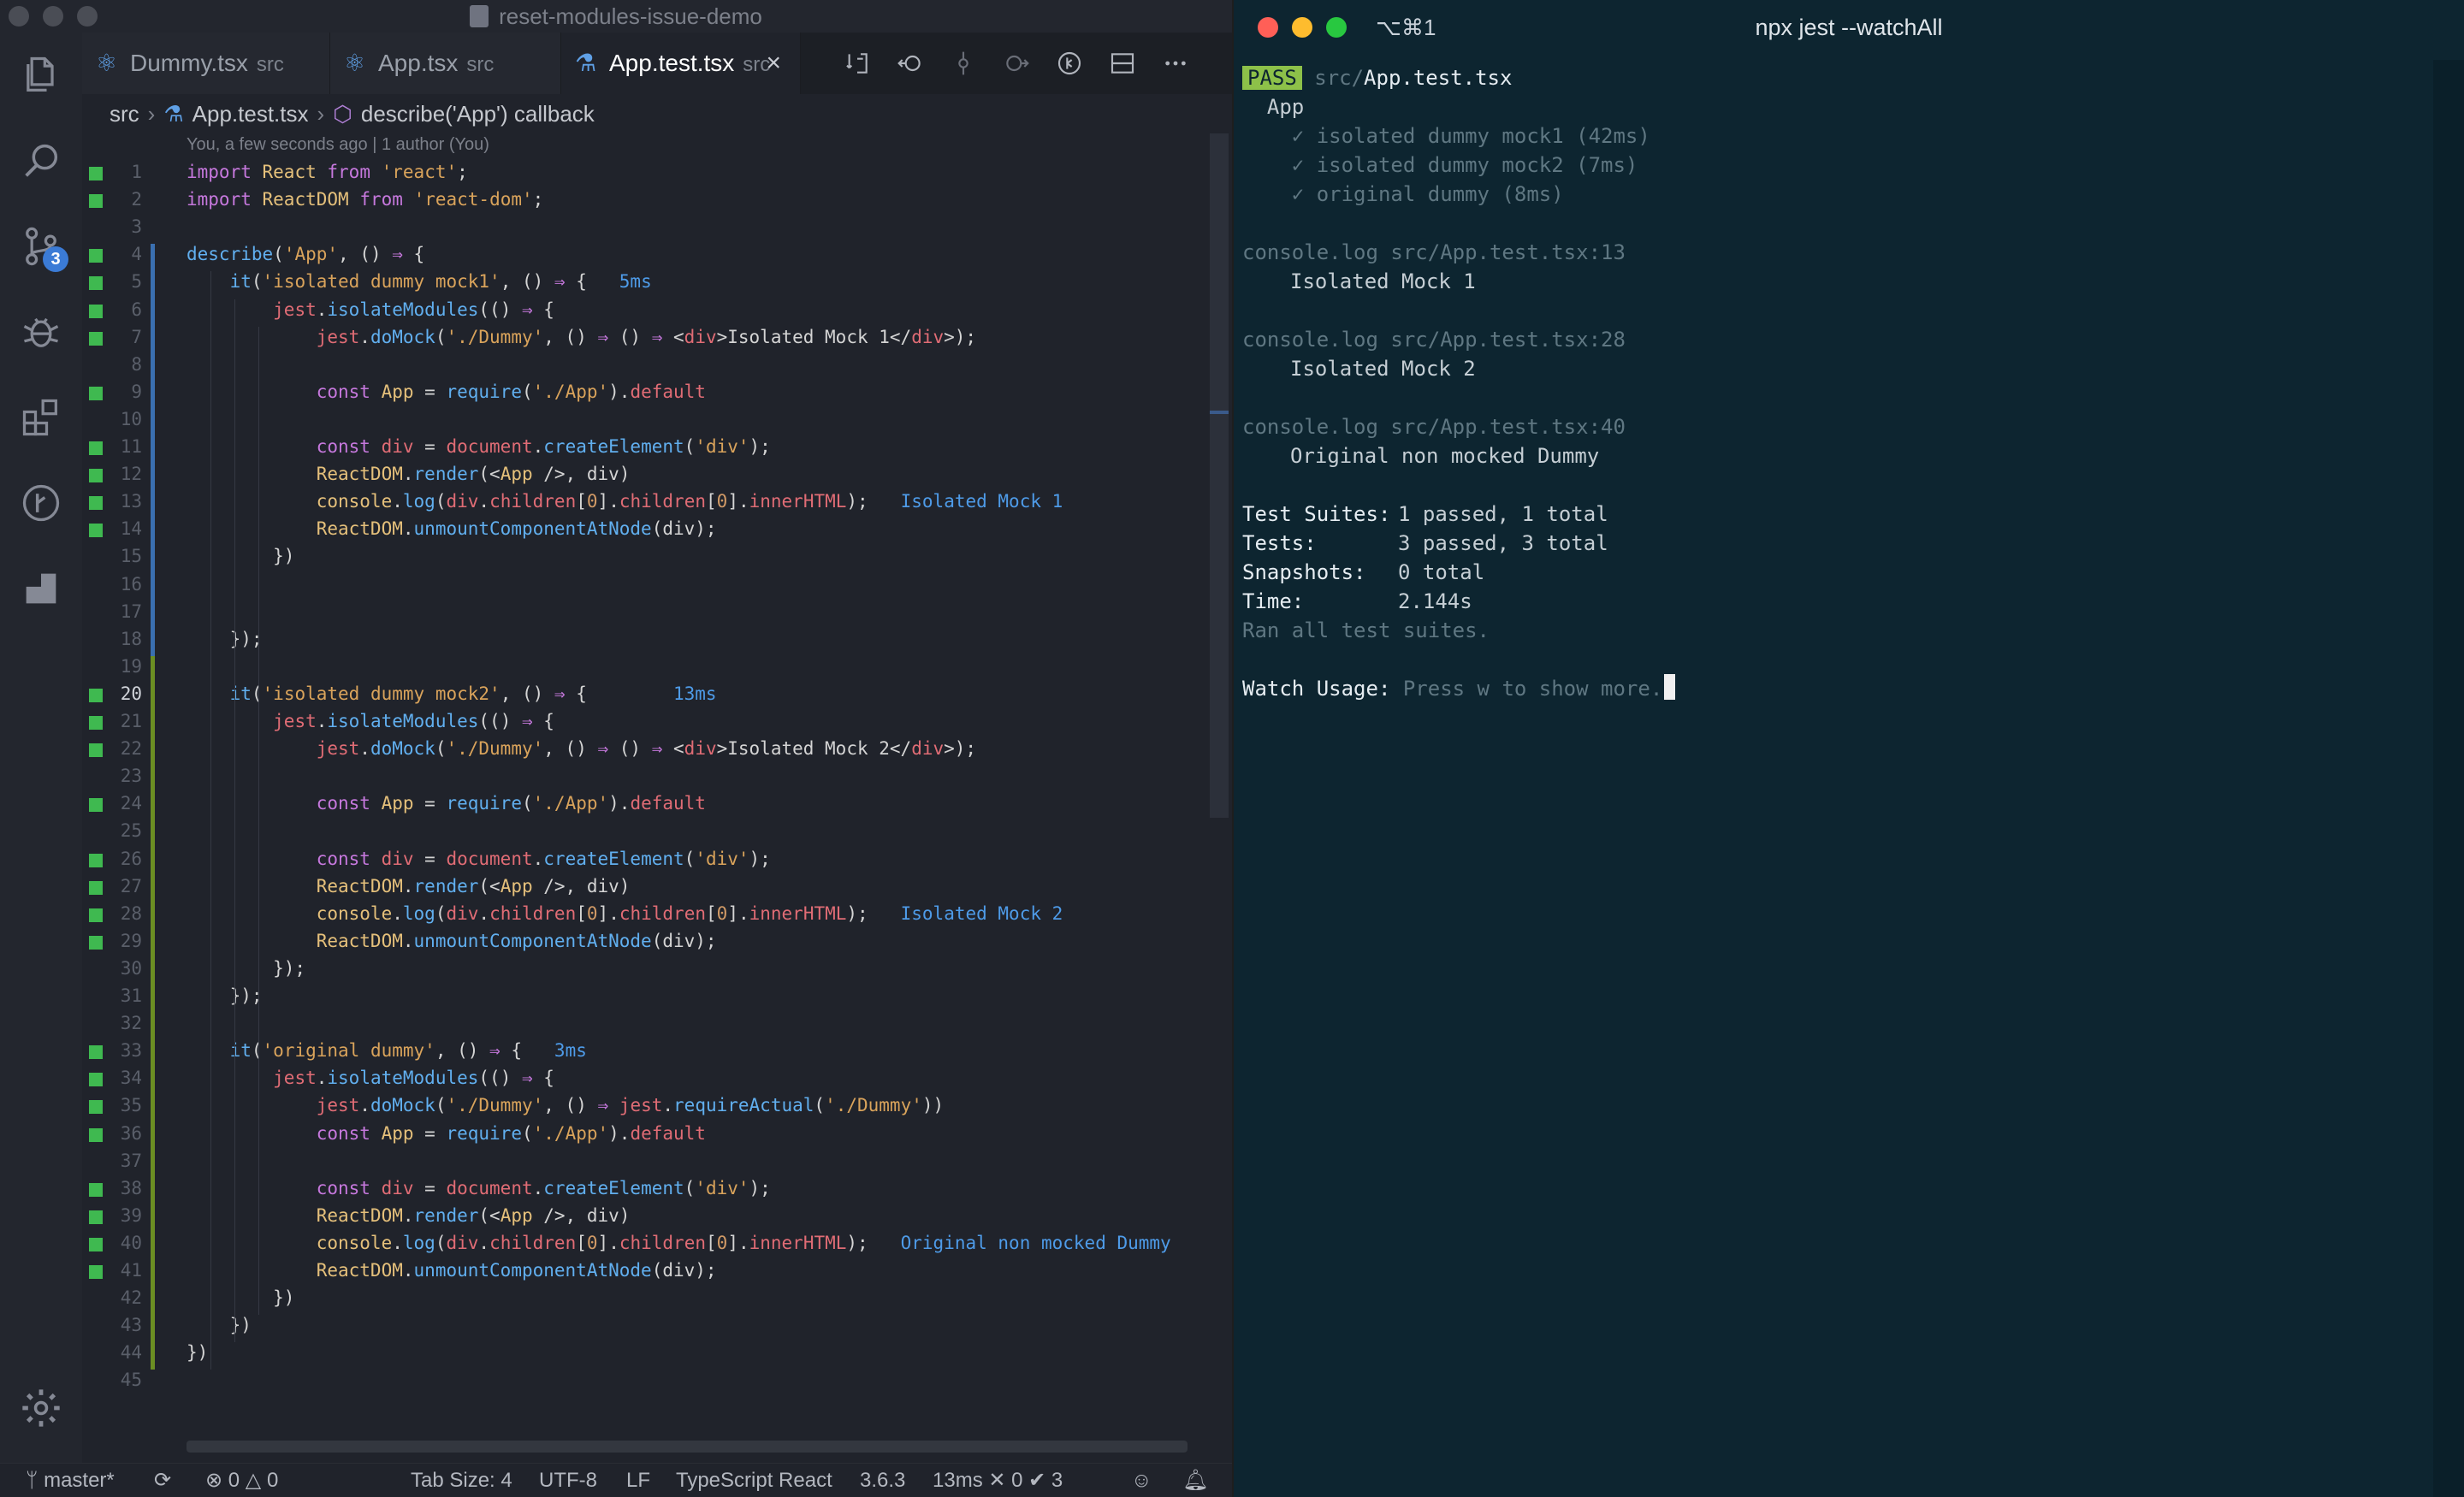  I want to click on branch-status: ᛘ master*, so click(70, 1480).